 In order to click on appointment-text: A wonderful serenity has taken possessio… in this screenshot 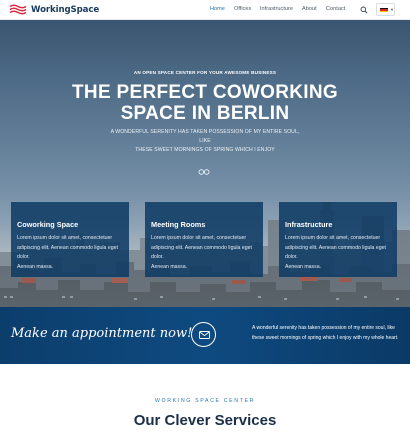, I will do `click(327, 333)`.